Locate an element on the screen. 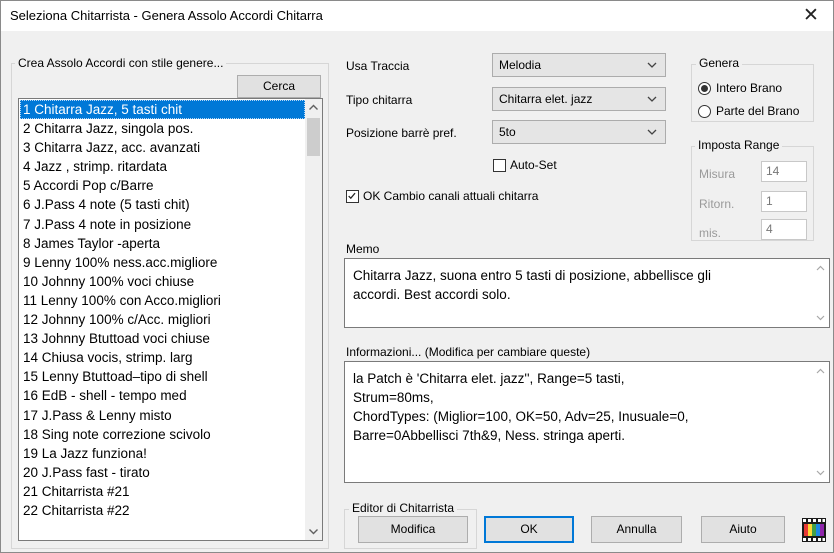 The width and height of the screenshot is (834, 553). misura-label: Misura is located at coordinates (717, 174).